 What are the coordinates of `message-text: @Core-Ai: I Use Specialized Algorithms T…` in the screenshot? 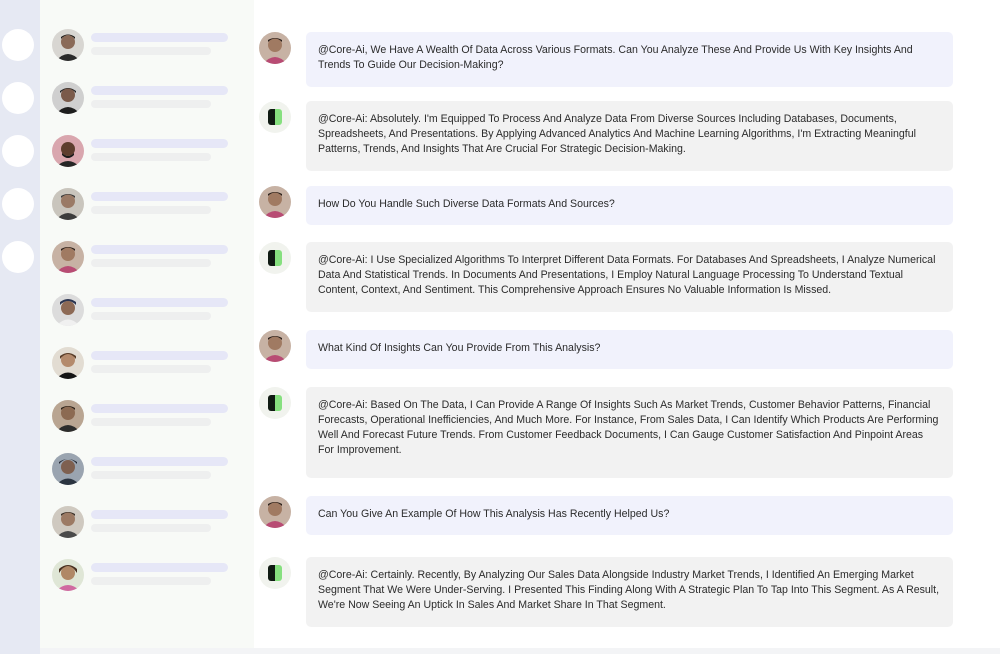 It's located at (629, 277).